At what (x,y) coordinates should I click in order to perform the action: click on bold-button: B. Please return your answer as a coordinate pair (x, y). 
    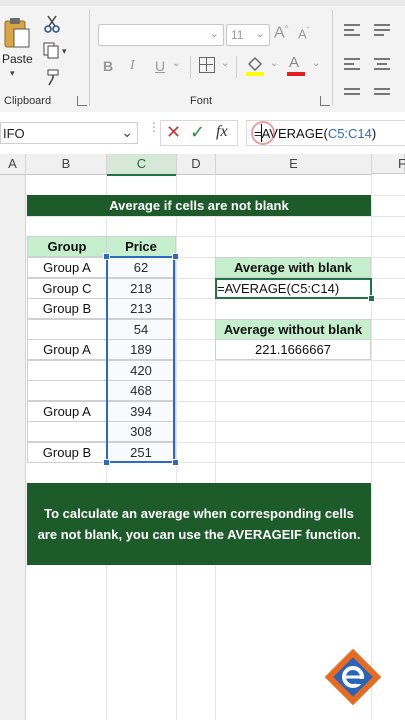
    Looking at the image, I should click on (108, 66).